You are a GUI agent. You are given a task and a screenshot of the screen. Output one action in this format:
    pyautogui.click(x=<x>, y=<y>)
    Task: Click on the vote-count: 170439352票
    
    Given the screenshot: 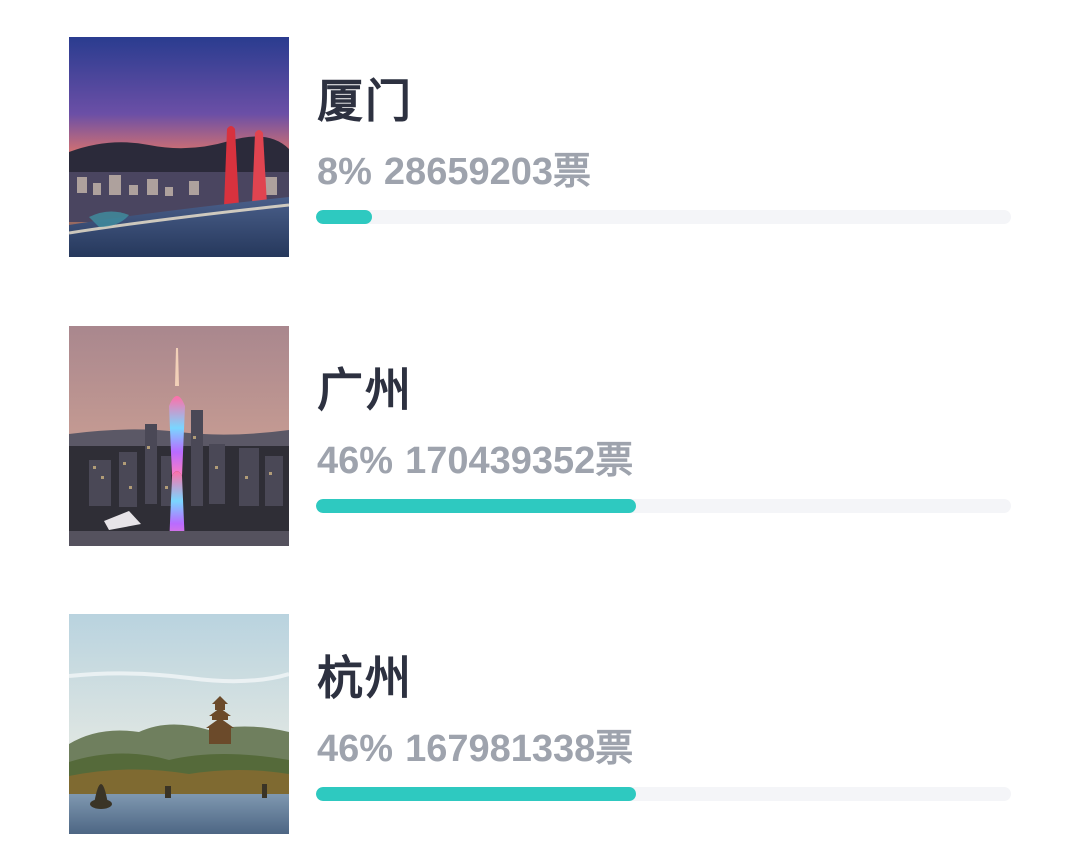 What is the action you would take?
    pyautogui.click(x=519, y=461)
    